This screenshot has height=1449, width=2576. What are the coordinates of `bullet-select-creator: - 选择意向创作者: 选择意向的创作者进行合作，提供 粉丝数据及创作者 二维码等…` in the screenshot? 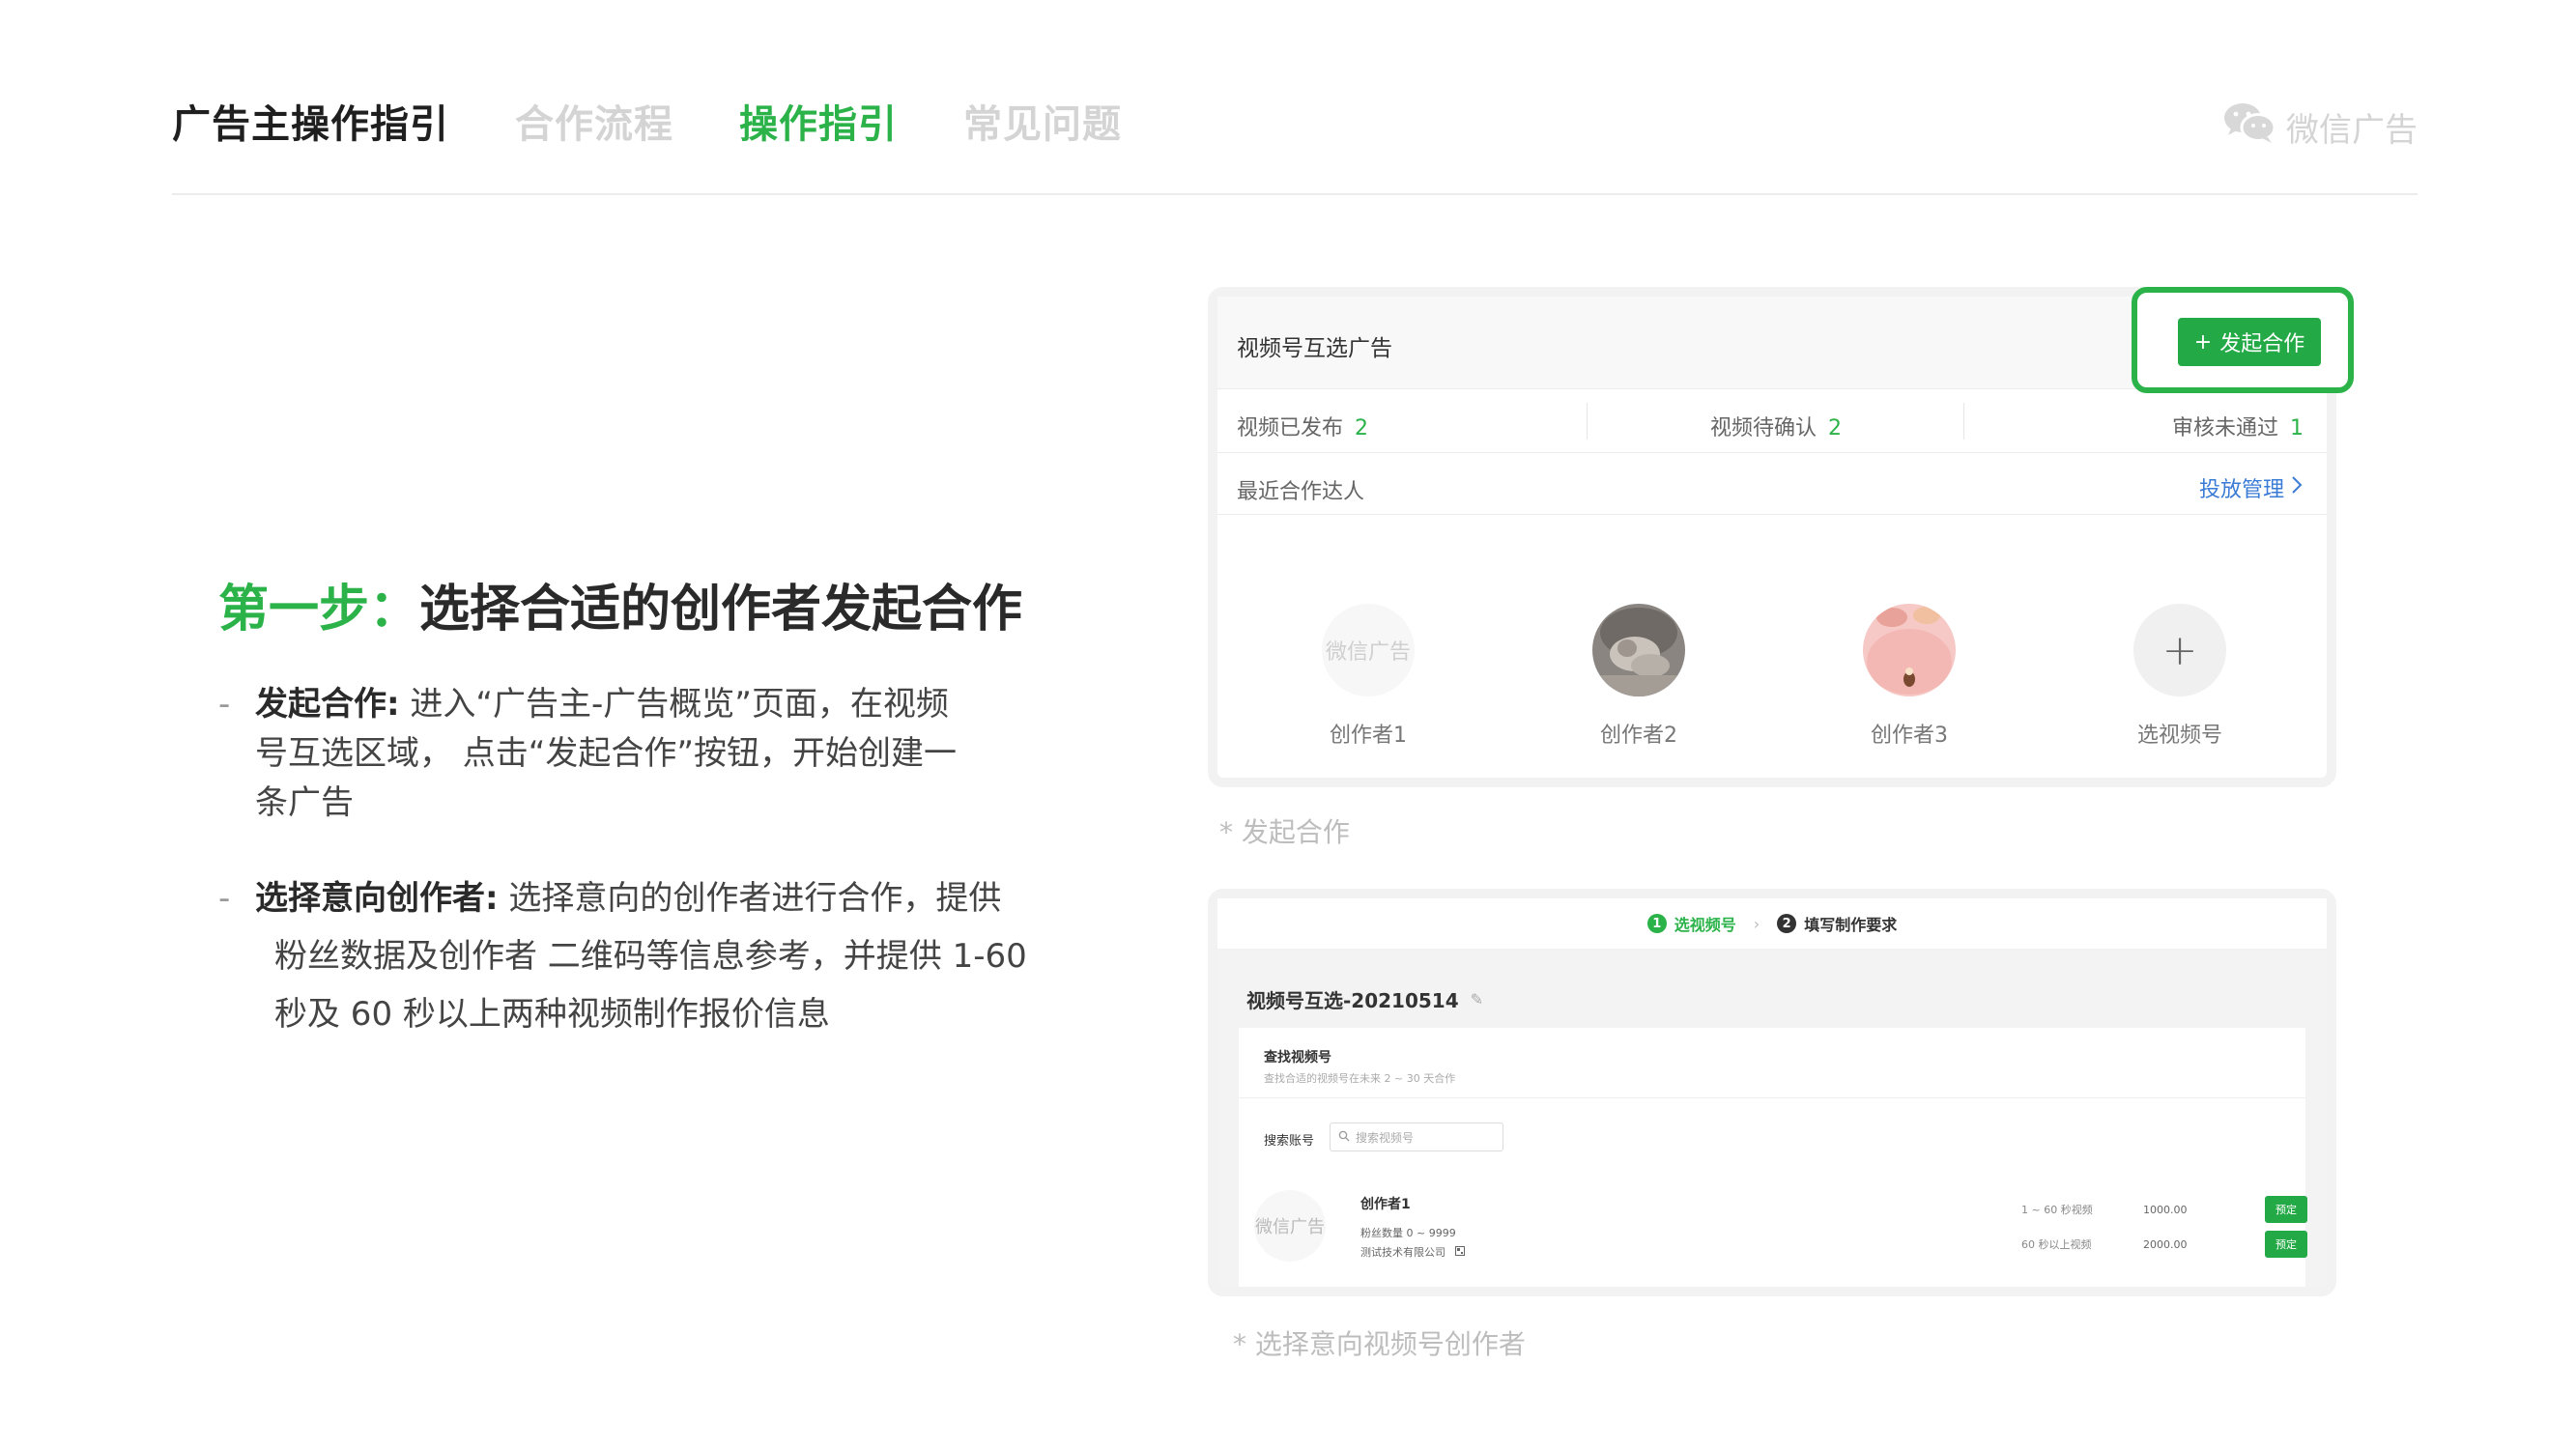 It's located at (624, 956).